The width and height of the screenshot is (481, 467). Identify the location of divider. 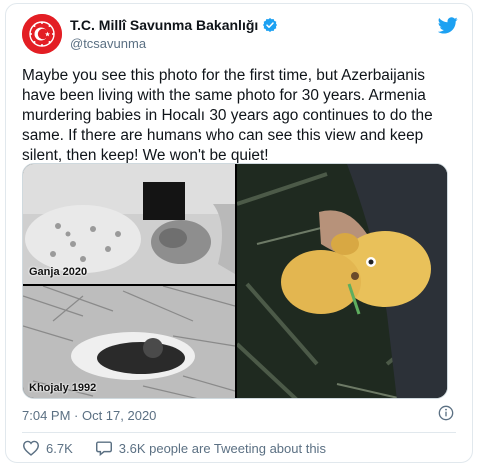
(239, 432).